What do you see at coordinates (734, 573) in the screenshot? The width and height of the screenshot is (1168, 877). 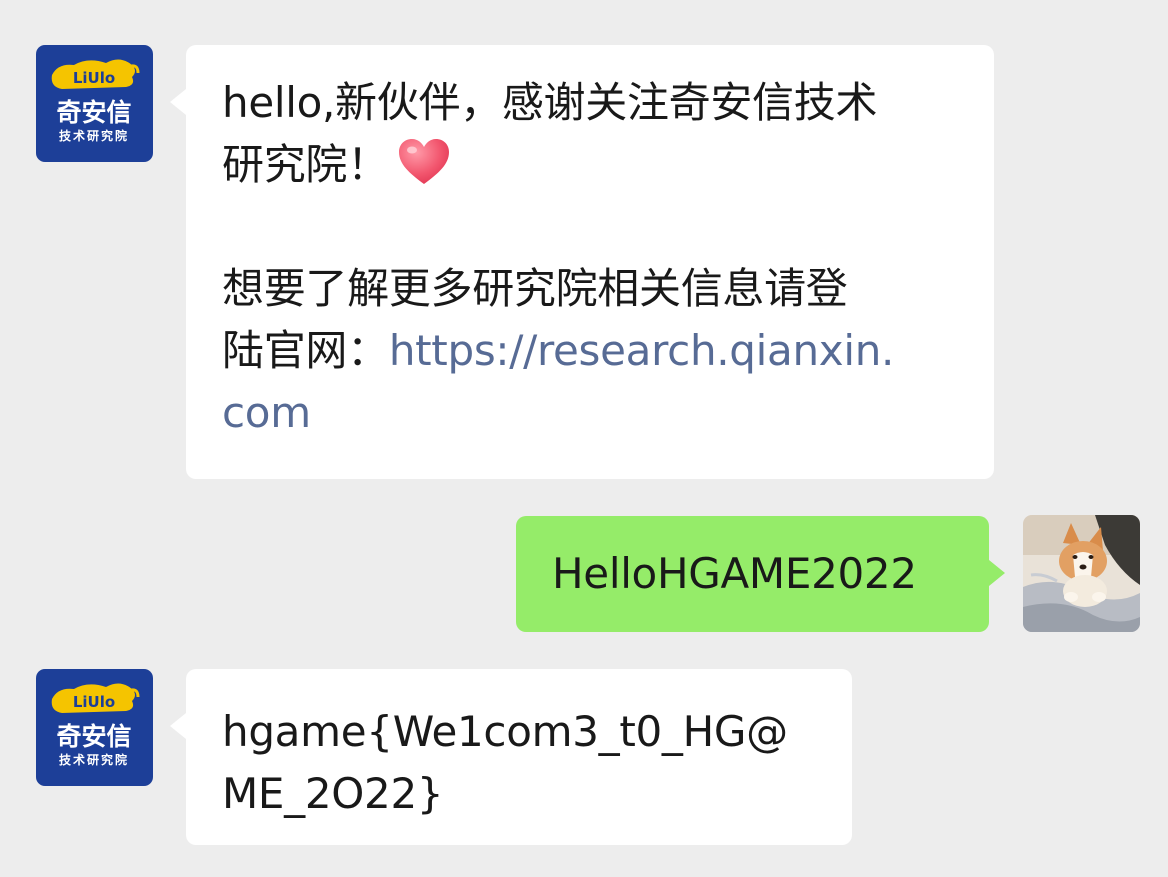 I see `message-text: HelloHGAME2022` at bounding box center [734, 573].